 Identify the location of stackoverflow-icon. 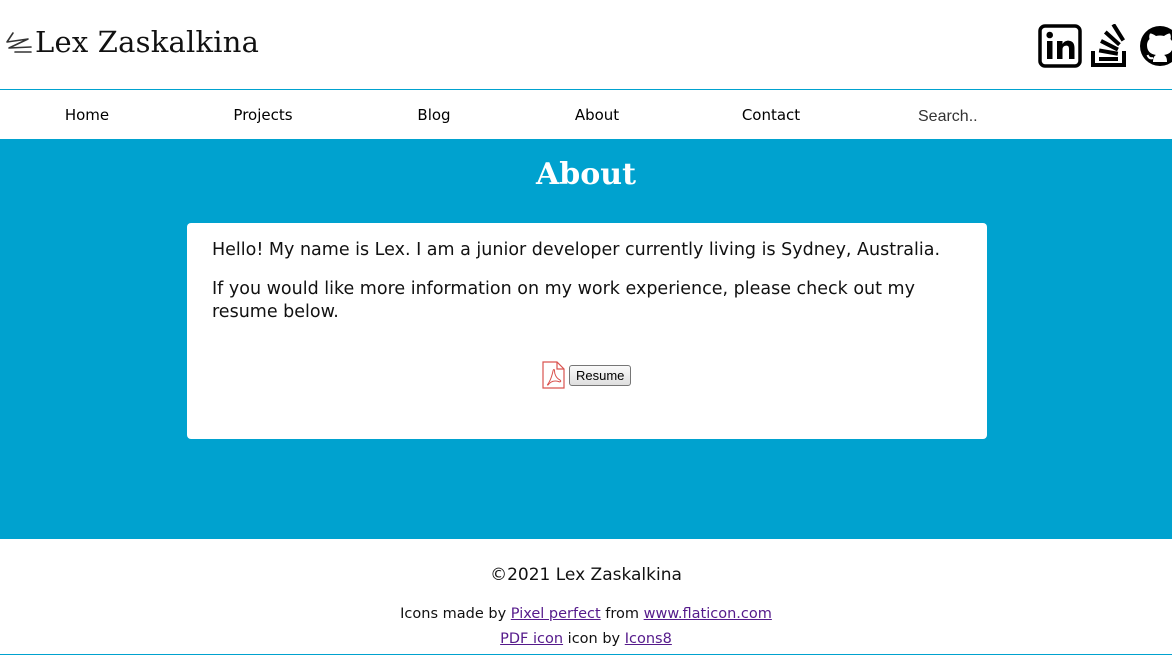
(1110, 46).